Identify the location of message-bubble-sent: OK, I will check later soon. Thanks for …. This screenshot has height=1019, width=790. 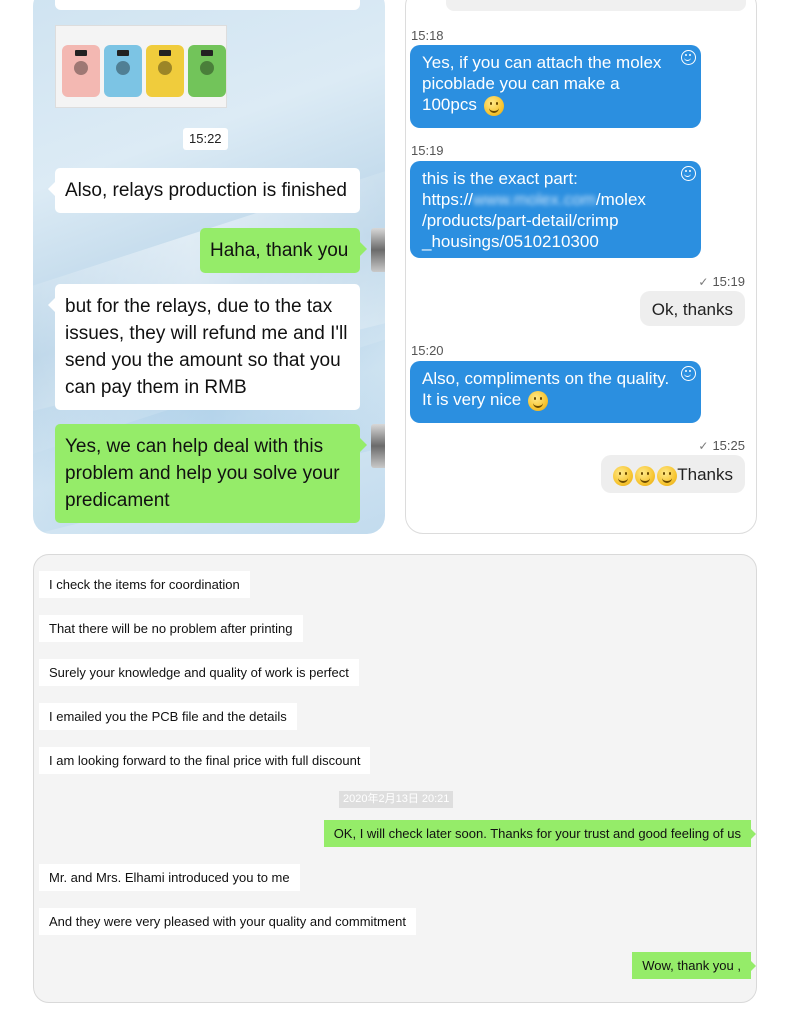
(539, 833).